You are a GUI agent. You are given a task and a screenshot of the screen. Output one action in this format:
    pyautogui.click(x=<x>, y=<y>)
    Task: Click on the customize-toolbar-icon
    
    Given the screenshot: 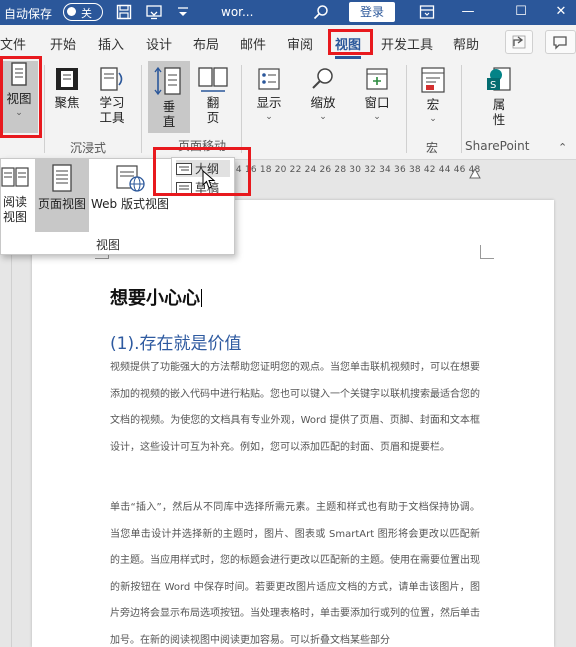 What is the action you would take?
    pyautogui.click(x=183, y=12)
    